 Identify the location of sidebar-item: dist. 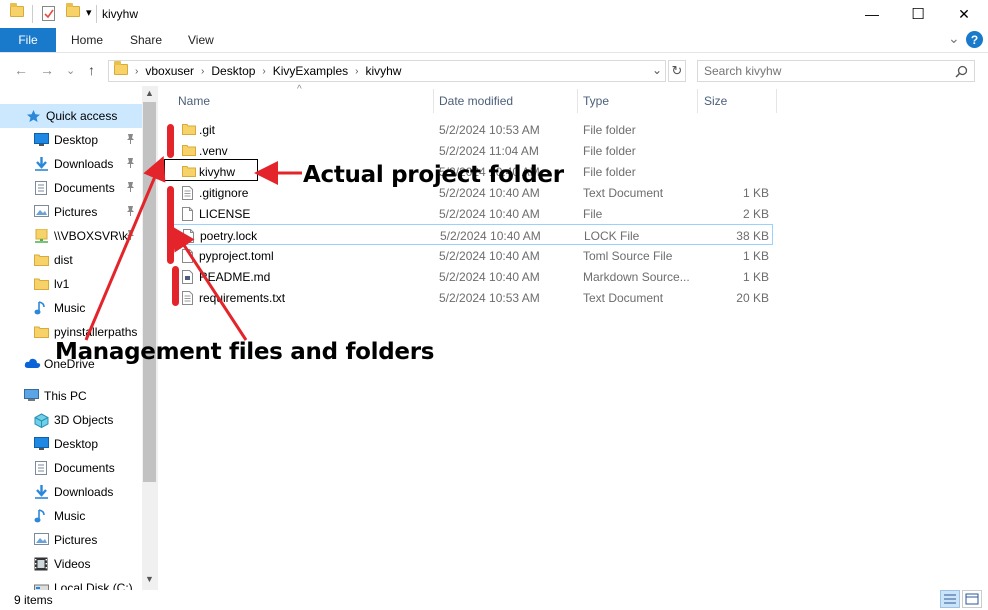
(71, 260).